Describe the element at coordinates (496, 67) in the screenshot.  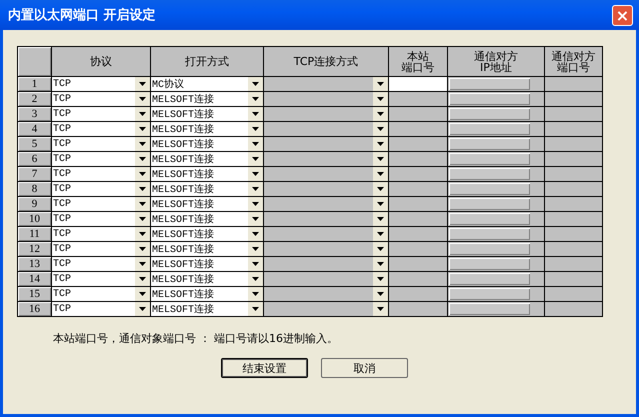
I see `column-header-line: IP地址` at that location.